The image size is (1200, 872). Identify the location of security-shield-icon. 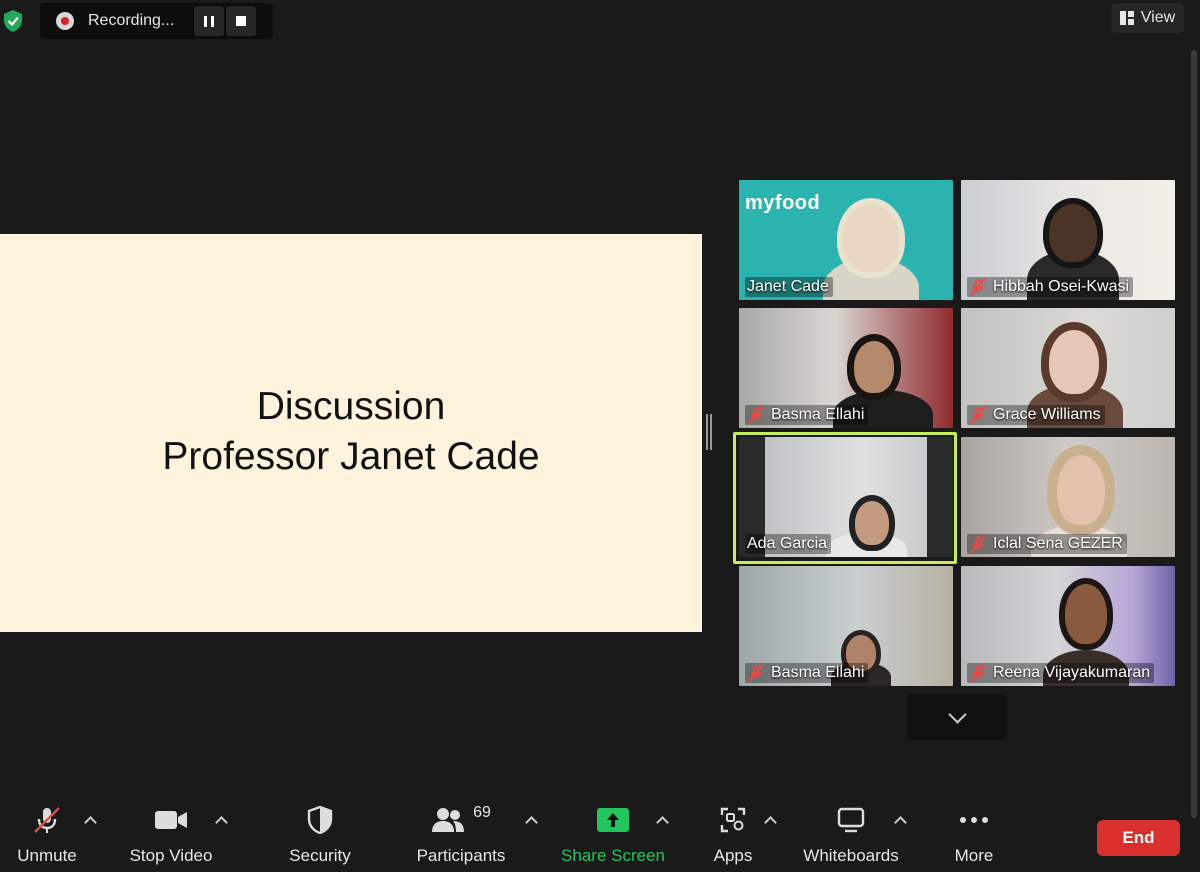
(13, 21).